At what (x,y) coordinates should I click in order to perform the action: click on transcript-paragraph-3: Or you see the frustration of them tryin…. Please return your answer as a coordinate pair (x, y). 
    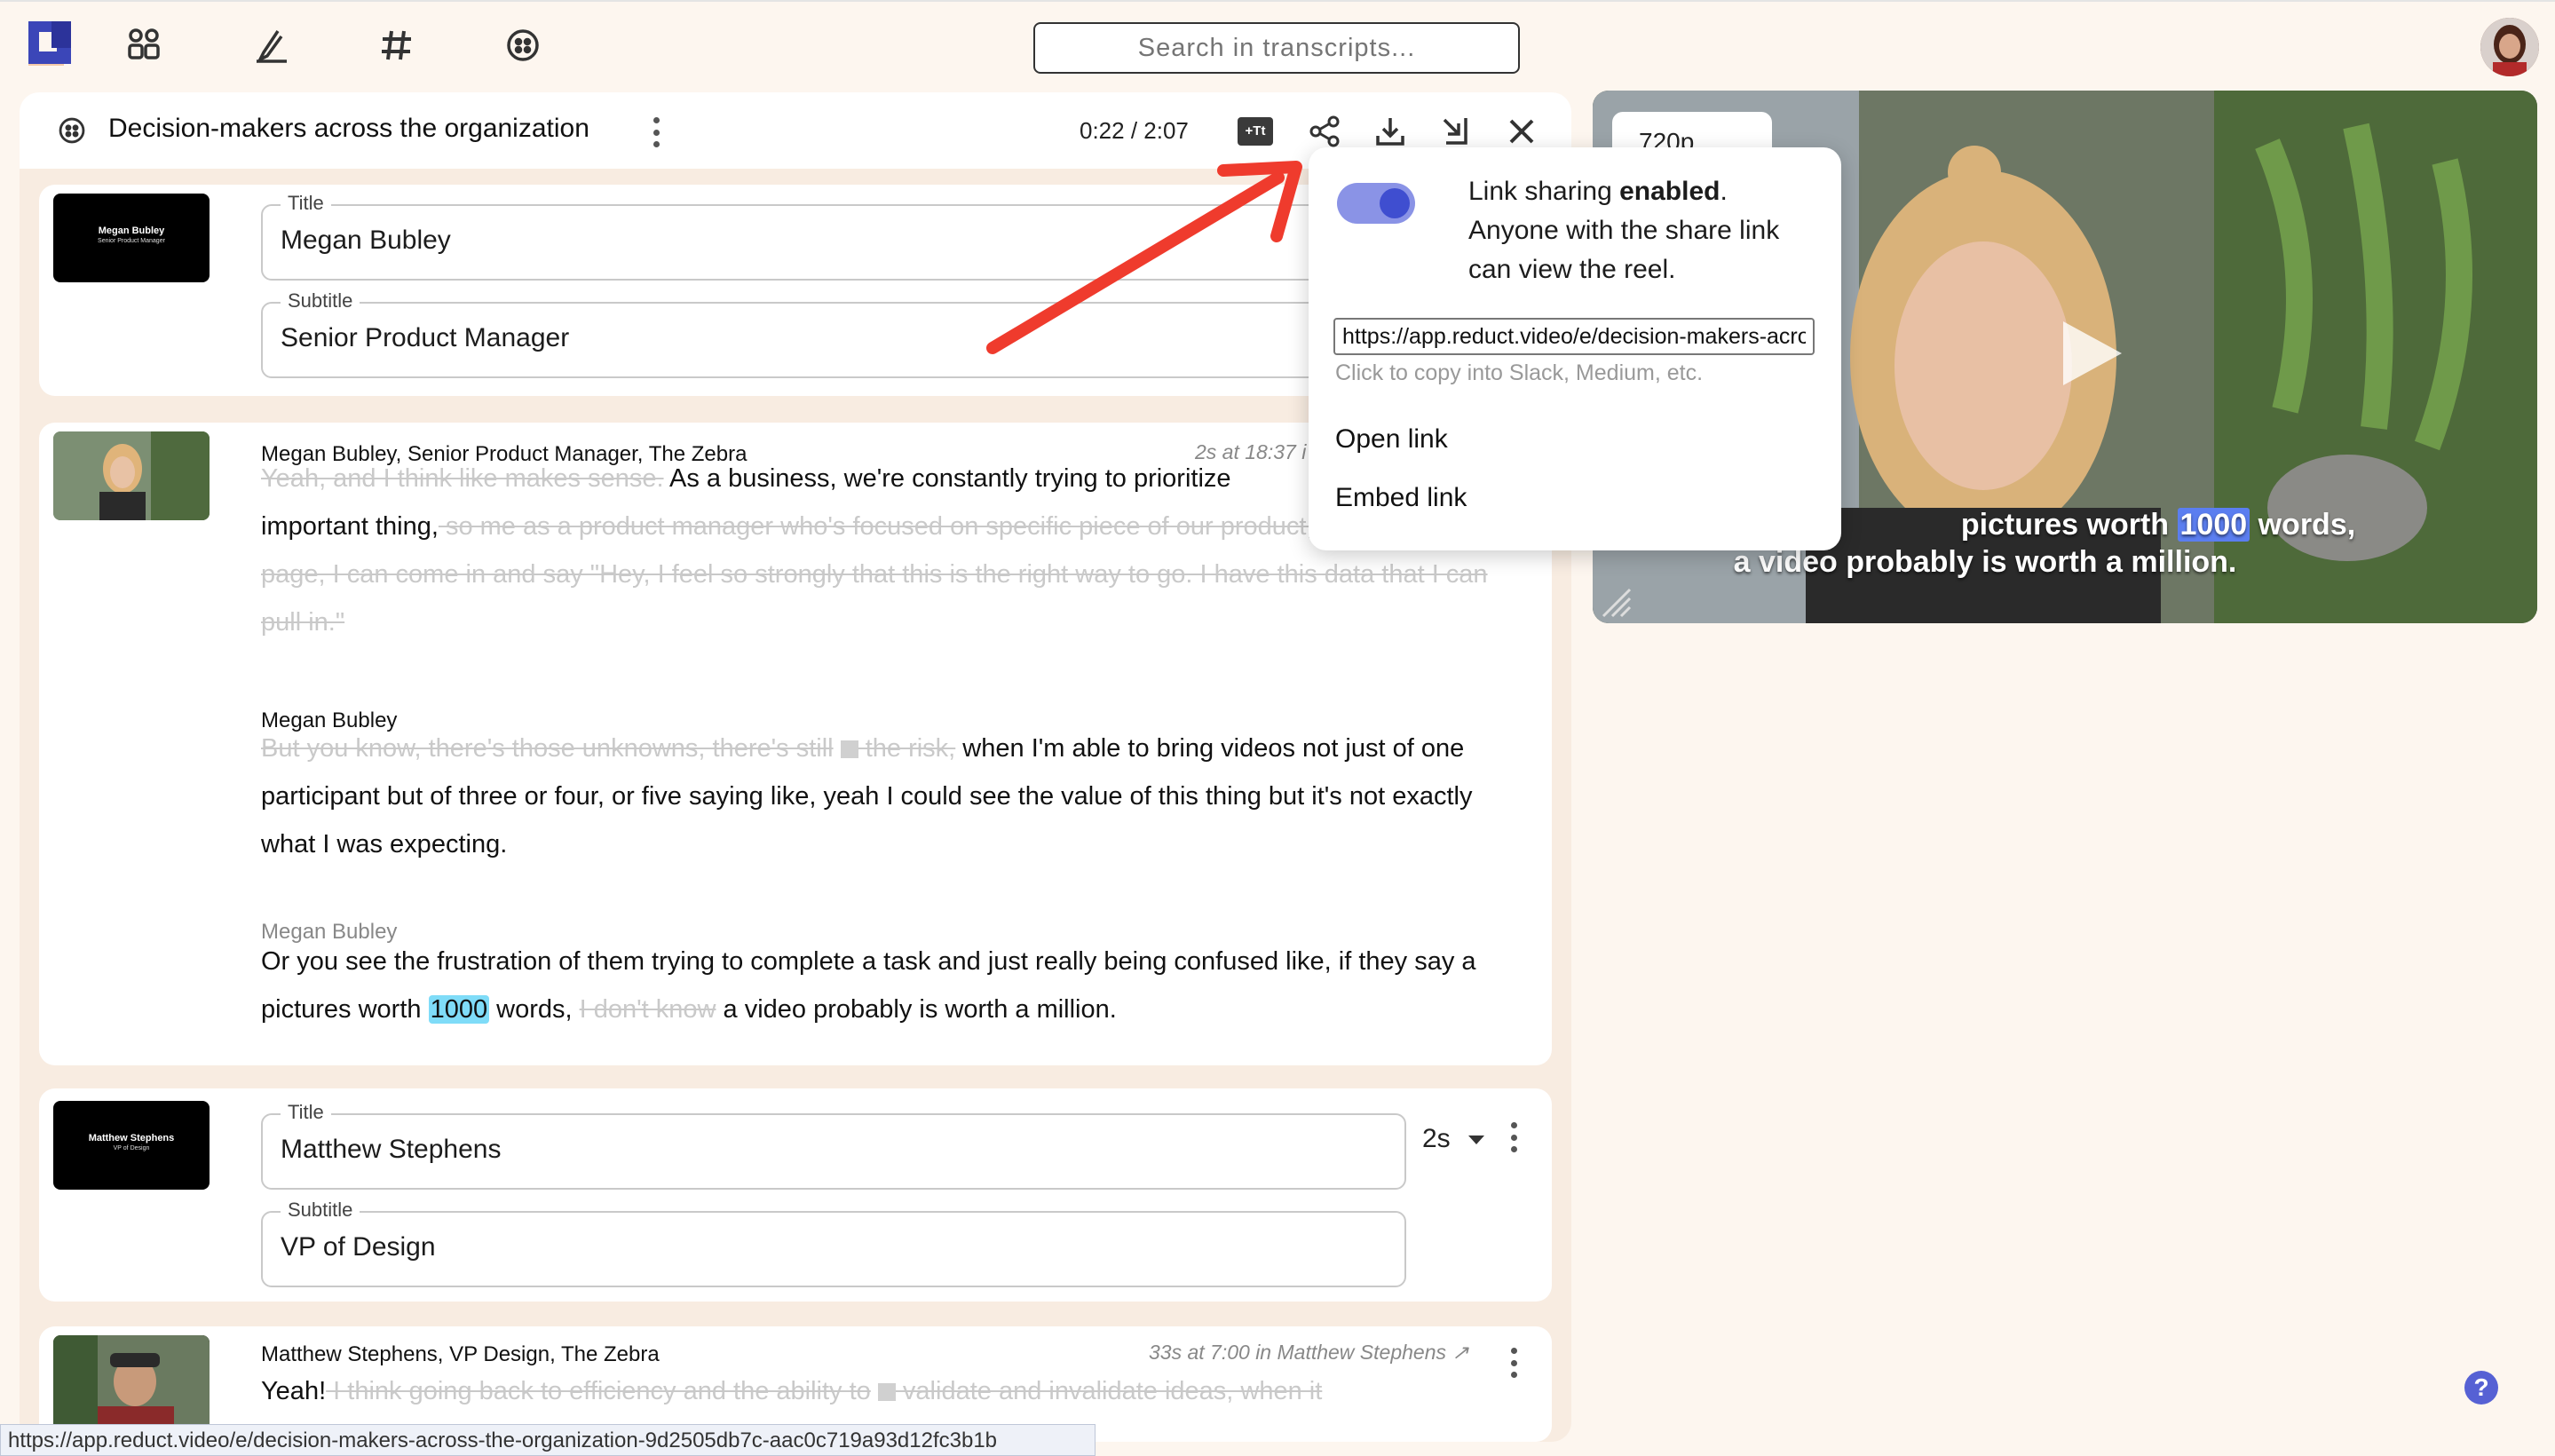
    Looking at the image, I should click on (896, 986).